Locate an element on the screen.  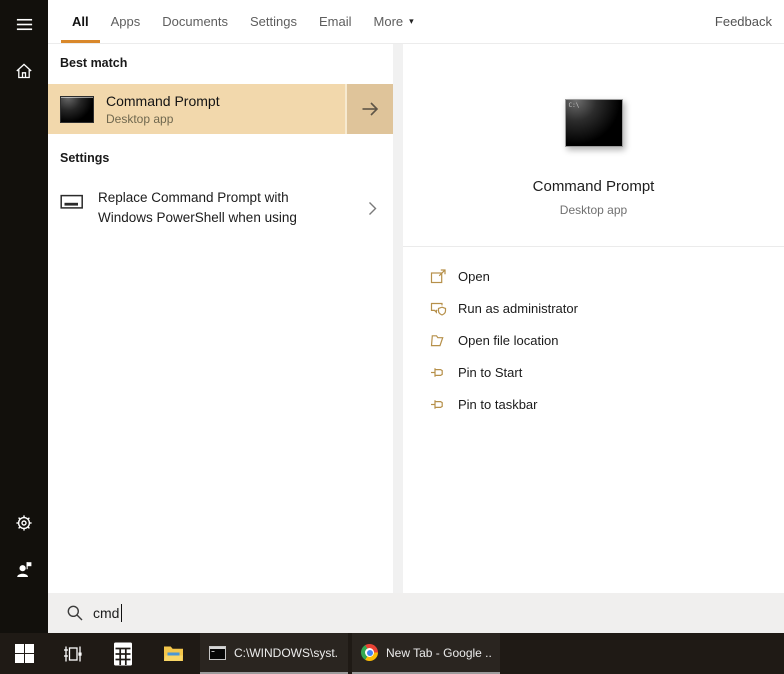
settings-result-line1: Replace Command Prompt with is located at coordinates (193, 197).